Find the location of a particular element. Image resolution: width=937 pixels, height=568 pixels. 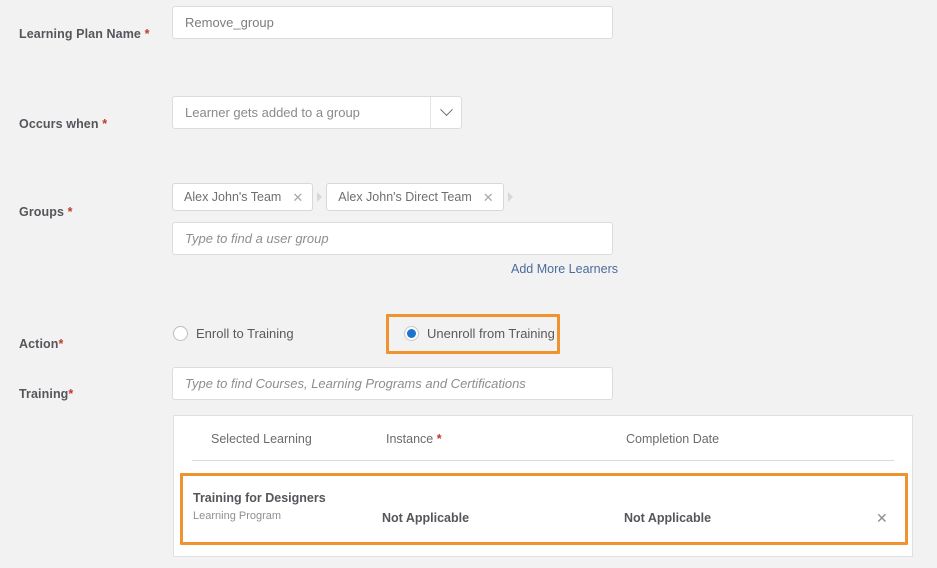

group-chip-label: Alex John's Team is located at coordinates (233, 197).